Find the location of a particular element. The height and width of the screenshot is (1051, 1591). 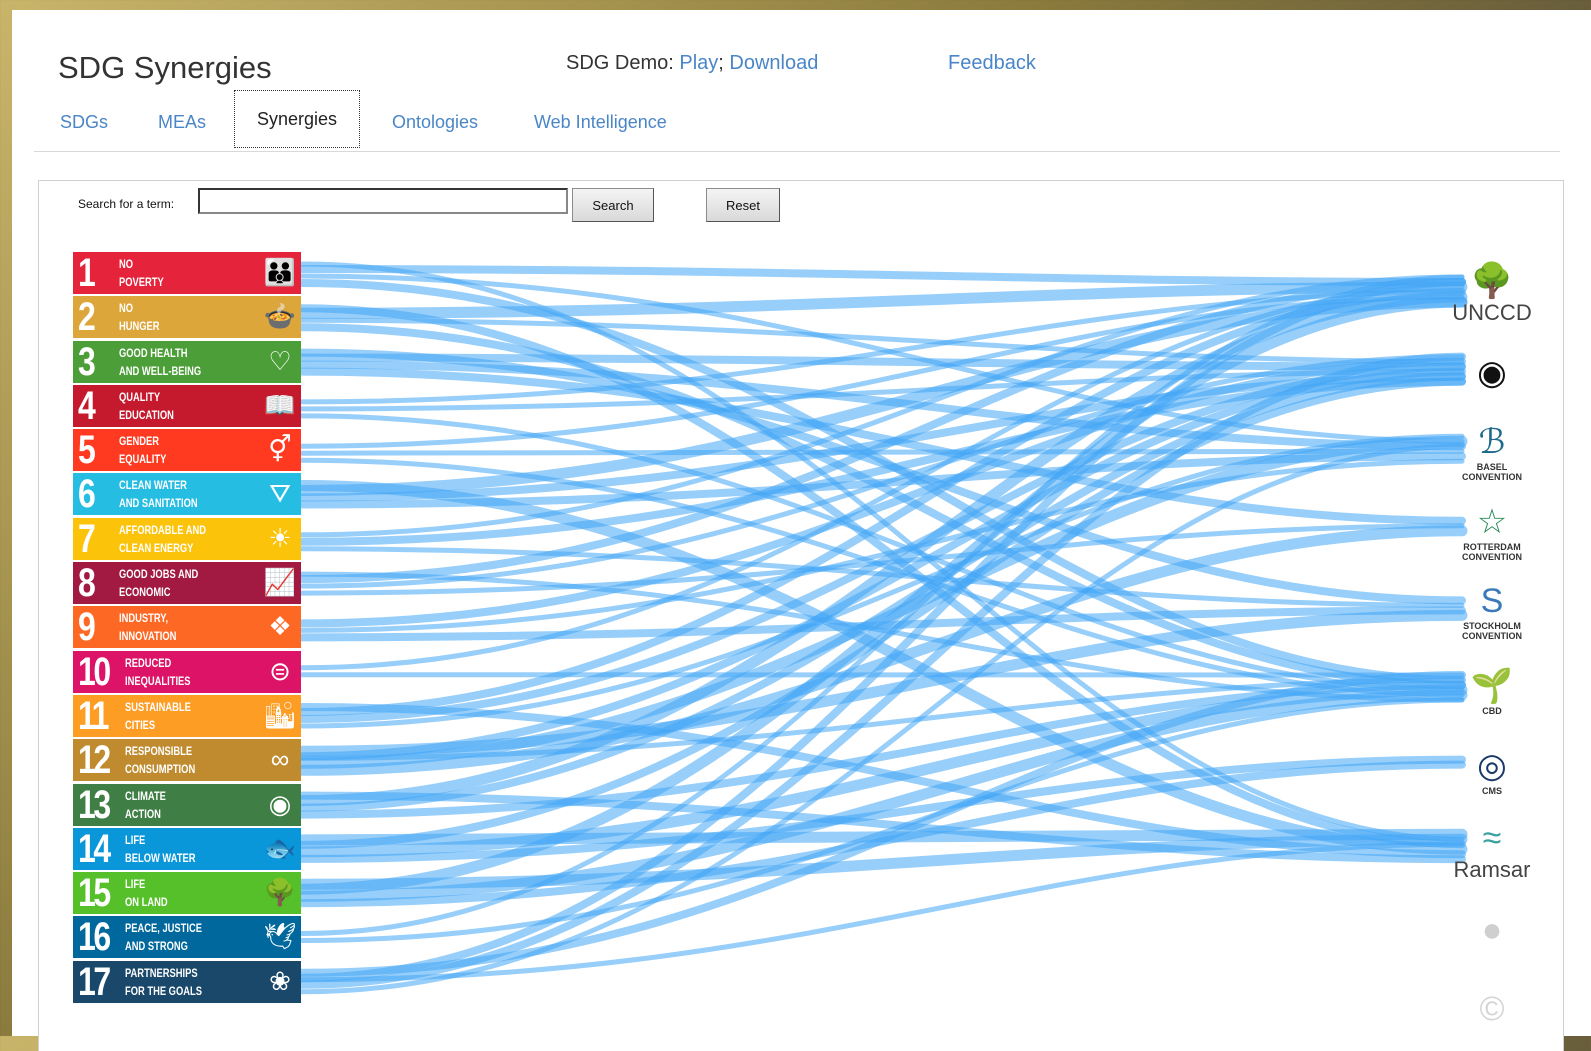

book-icon: 📖 is located at coordinates (280, 405).